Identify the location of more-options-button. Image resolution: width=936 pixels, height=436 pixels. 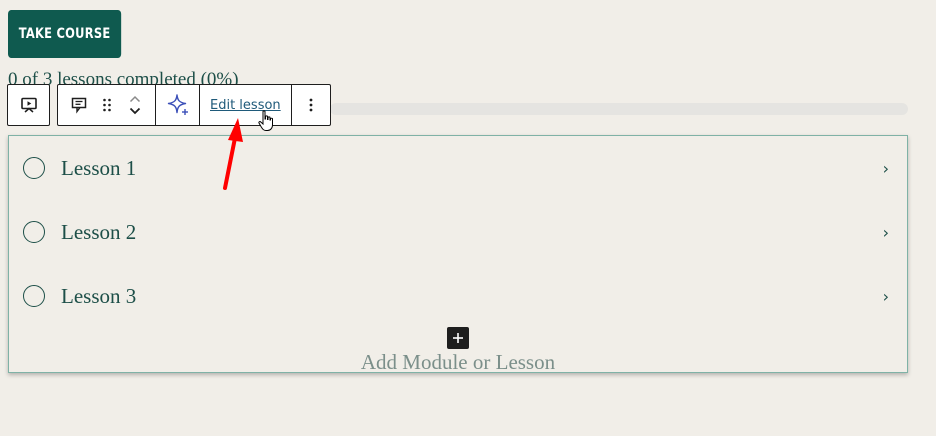
(311, 105).